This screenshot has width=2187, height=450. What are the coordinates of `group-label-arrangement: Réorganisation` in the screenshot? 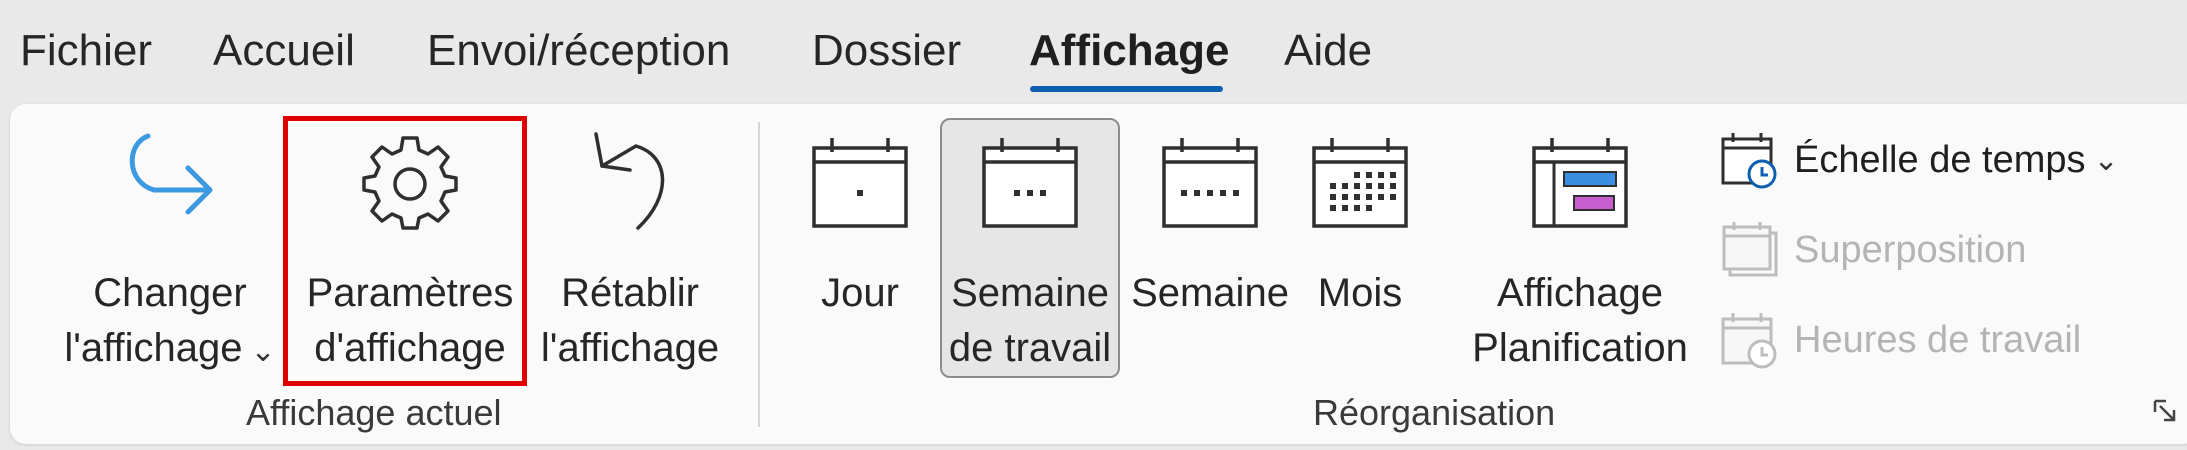 It's located at (1434, 412).